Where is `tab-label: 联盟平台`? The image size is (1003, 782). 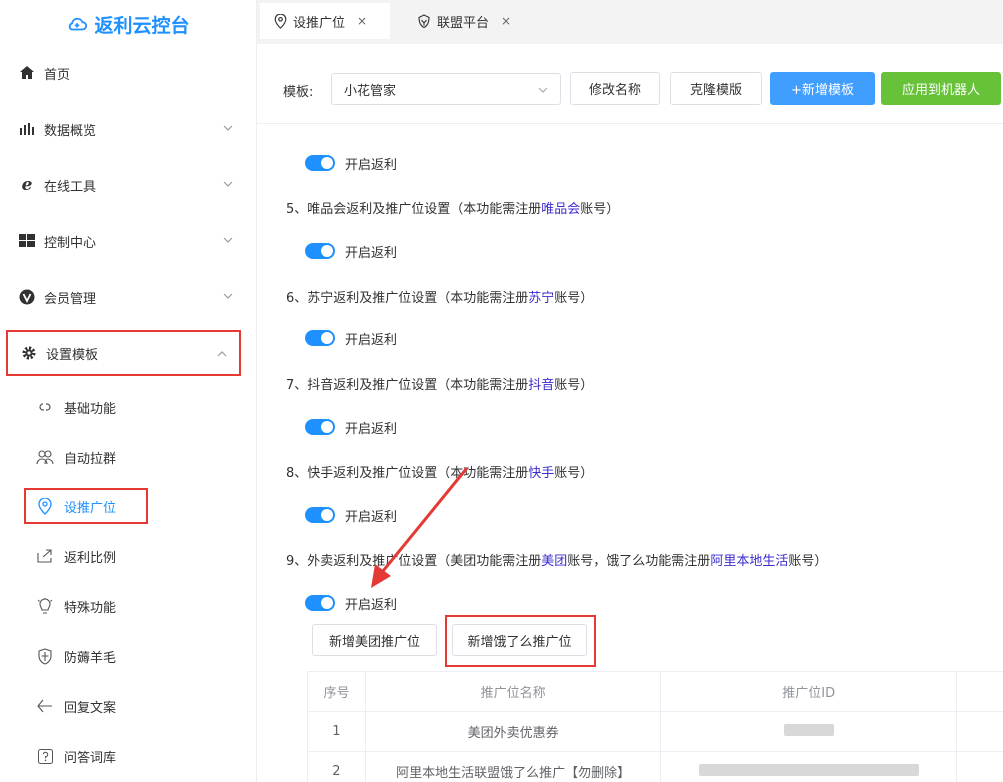 tab-label: 联盟平台 is located at coordinates (463, 23).